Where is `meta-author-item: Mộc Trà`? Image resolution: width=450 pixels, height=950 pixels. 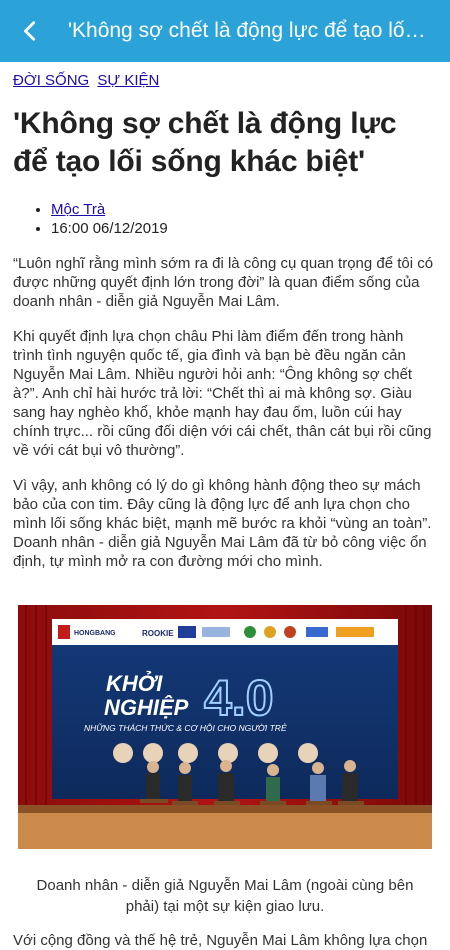 meta-author-item: Mộc Trà is located at coordinates (244, 210).